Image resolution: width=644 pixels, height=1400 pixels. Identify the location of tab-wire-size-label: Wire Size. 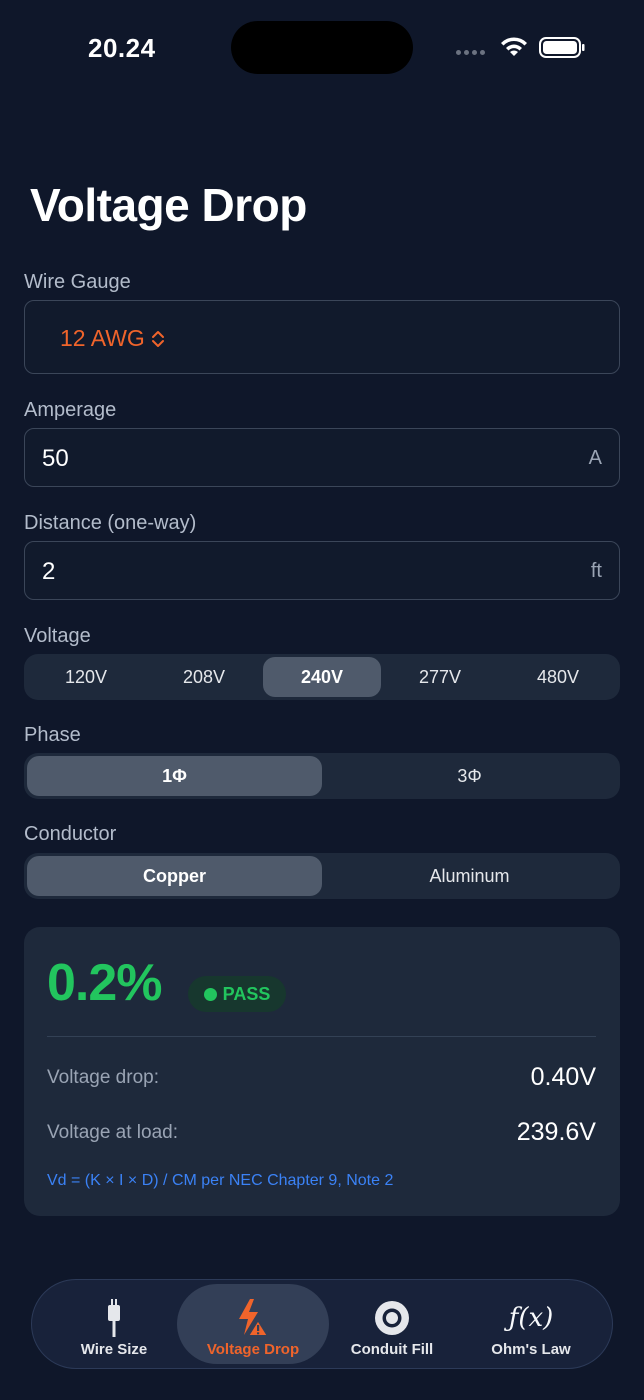
(114, 1349).